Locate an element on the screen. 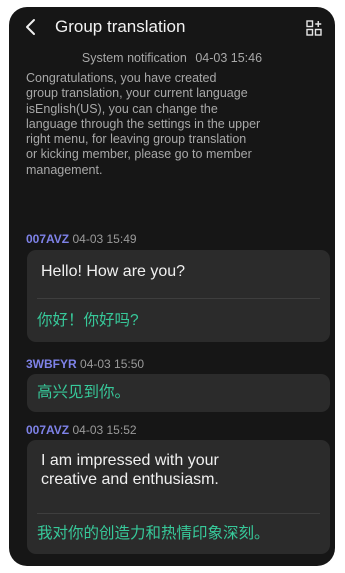 The image size is (345, 573). translation-text: 我对你的创造力和热情印象深刻。 is located at coordinates (153, 533).